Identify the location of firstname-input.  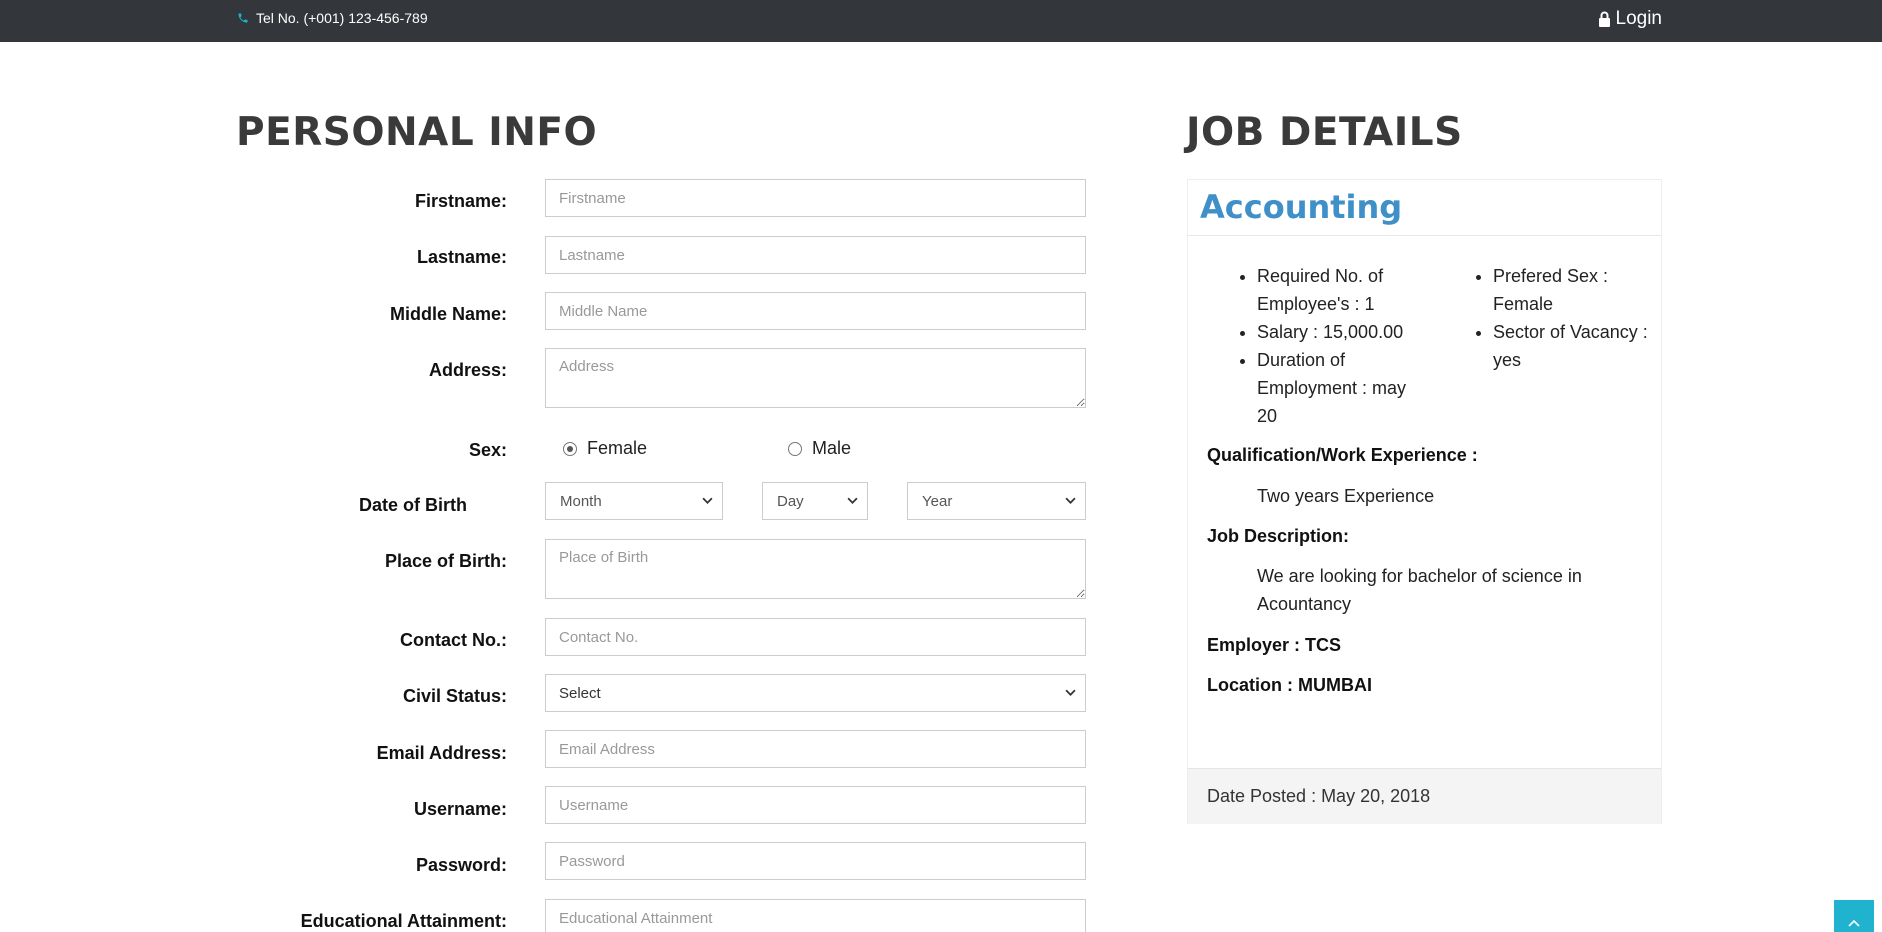
(815, 198).